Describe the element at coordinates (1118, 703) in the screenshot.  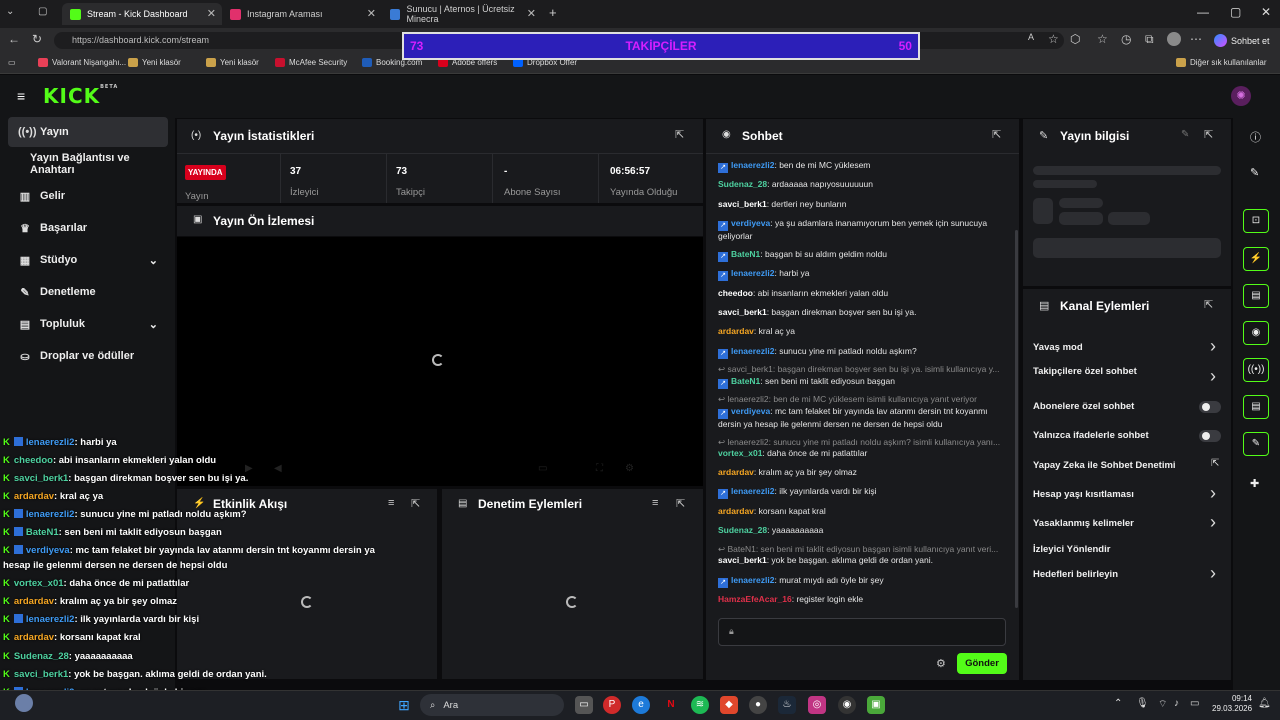
I see `tray-chevron-icon: ⌃` at that location.